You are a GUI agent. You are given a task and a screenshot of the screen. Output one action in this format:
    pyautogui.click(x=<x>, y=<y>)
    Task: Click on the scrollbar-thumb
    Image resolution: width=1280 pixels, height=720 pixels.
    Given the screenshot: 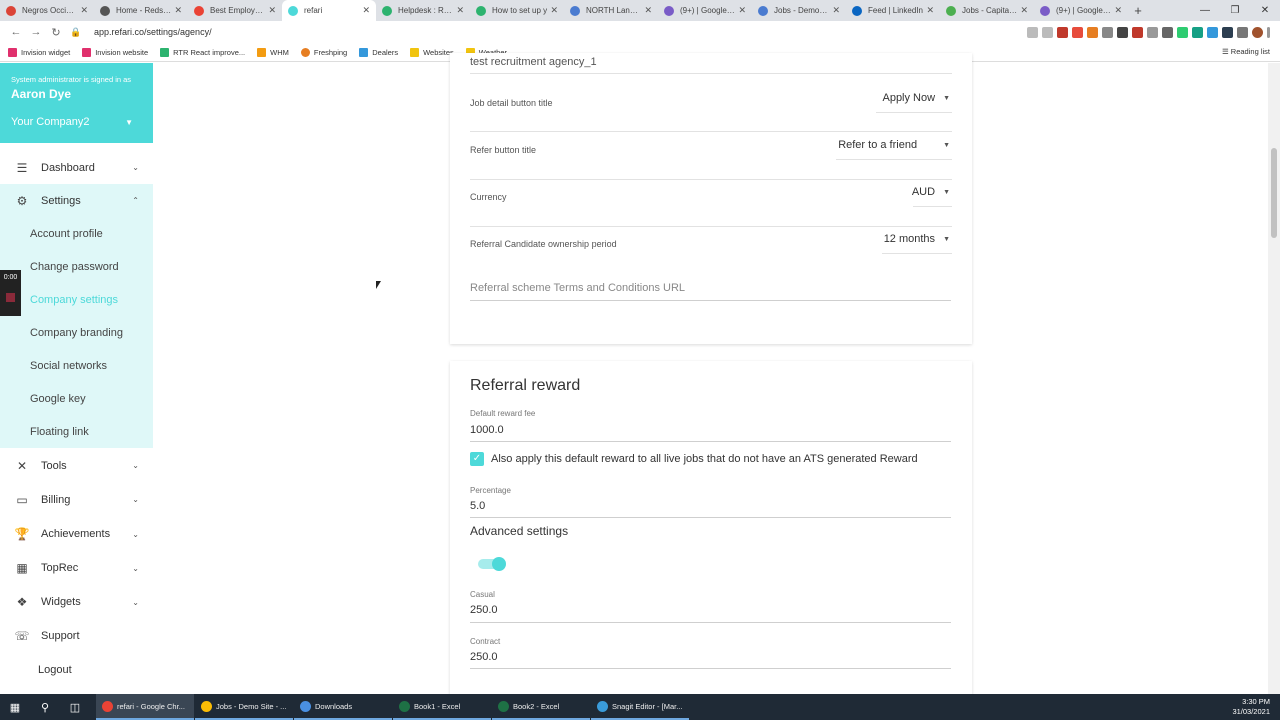 What is the action you would take?
    pyautogui.click(x=1274, y=193)
    